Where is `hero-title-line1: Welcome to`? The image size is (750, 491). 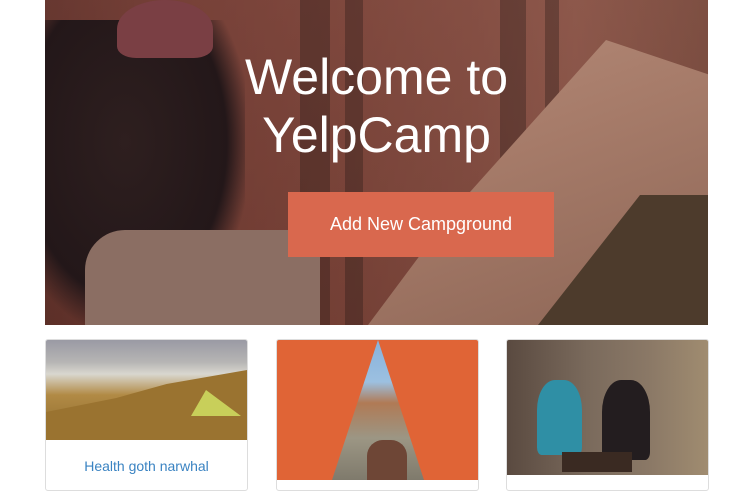
hero-title-line1: Welcome to is located at coordinates (376, 77).